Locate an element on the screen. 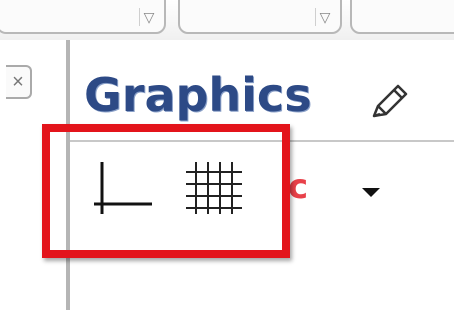 The image size is (454, 310). top-dropdown-strip: ▽ ▽ is located at coordinates (227, 20).